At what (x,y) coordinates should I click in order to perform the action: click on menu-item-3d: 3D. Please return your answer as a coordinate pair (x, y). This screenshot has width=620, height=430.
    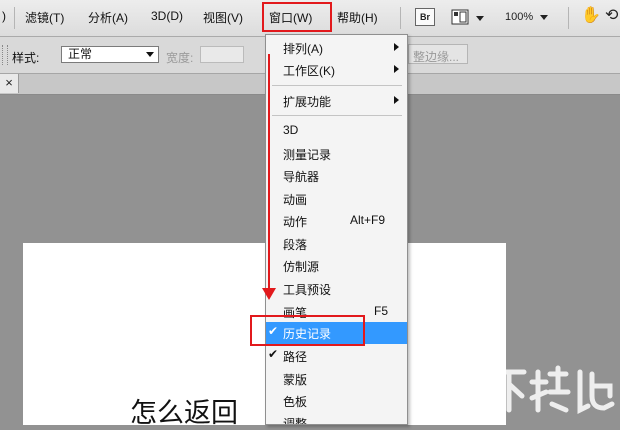
    Looking at the image, I should click on (336, 131).